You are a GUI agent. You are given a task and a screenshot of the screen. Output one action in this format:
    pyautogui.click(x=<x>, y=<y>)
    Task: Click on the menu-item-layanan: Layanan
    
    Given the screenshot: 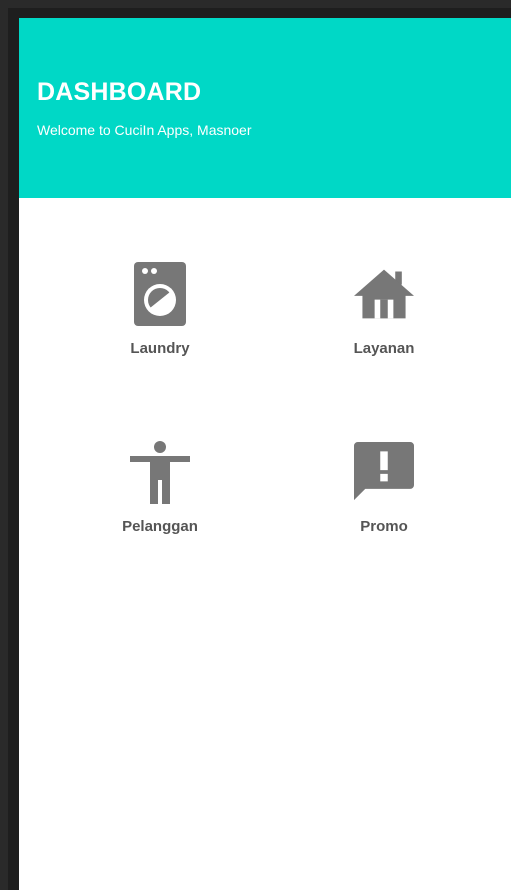 What is the action you would take?
    pyautogui.click(x=384, y=318)
    